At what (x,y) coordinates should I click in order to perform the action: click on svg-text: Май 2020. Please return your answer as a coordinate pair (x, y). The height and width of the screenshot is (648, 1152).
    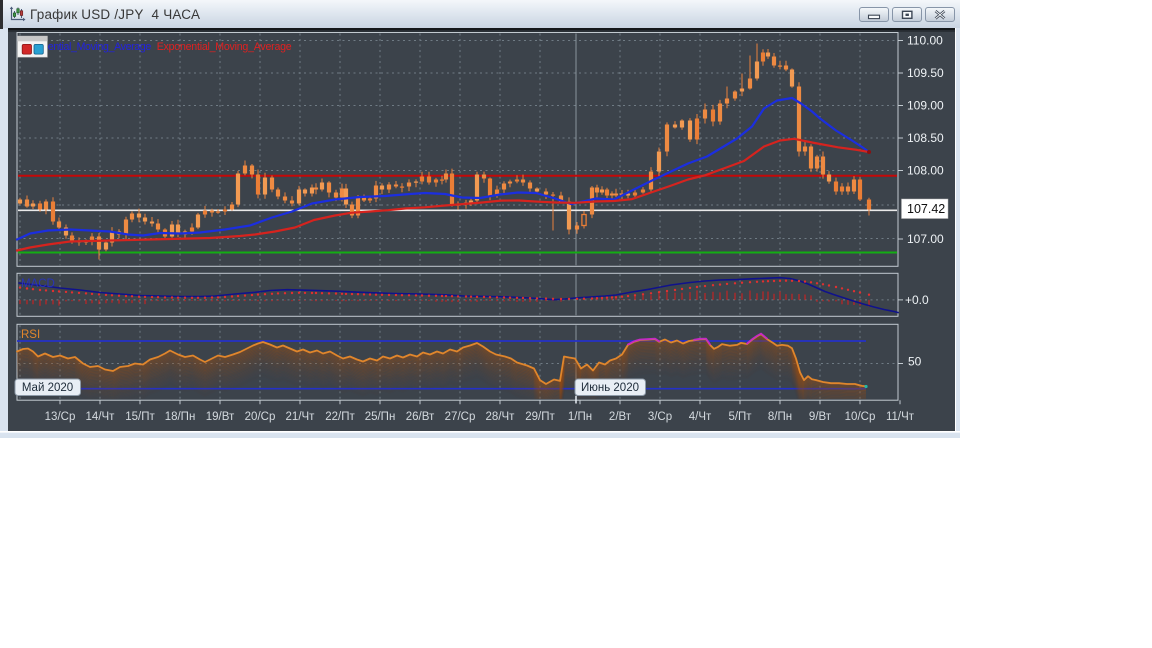
    Looking at the image, I should click on (47, 388).